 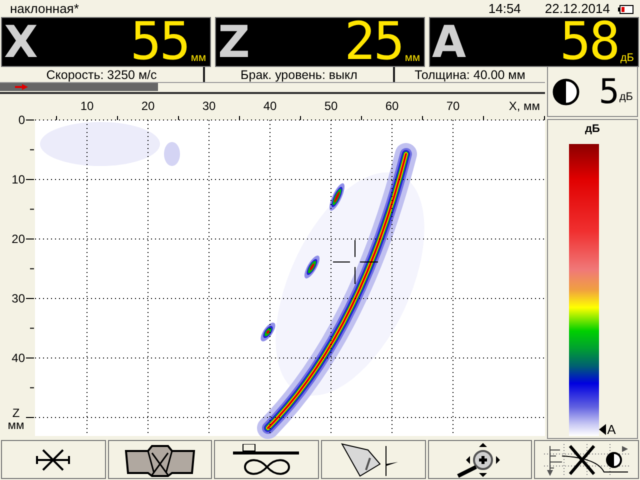 I want to click on weld-joint-icon, so click(x=160, y=459).